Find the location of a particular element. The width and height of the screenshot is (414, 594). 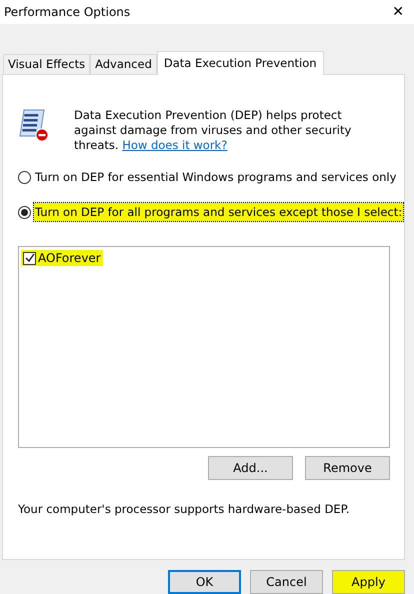

dialog-button: Cancel is located at coordinates (286, 582).